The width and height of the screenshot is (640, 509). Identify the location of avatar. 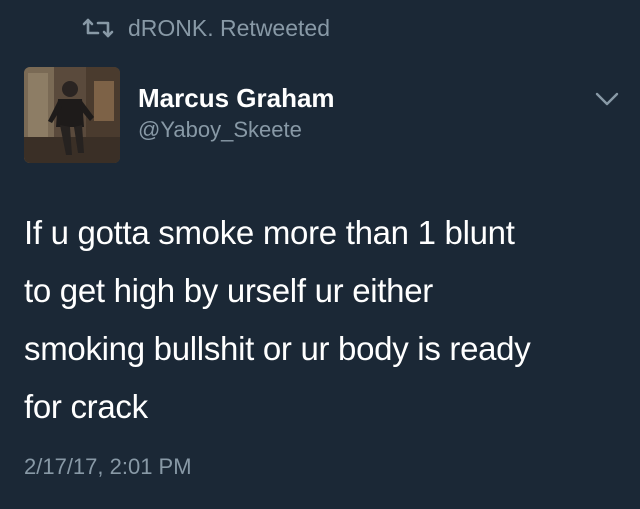
(72, 115).